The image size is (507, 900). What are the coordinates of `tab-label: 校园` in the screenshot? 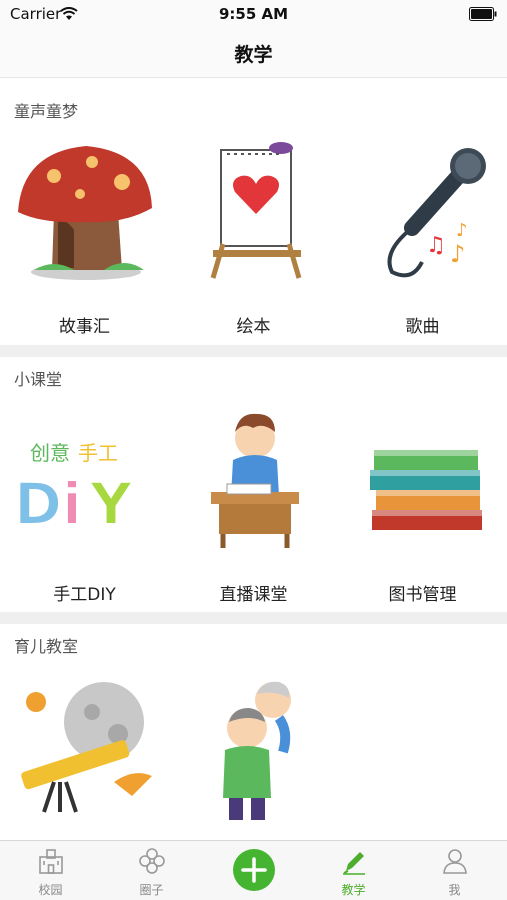 It's located at (50, 890).